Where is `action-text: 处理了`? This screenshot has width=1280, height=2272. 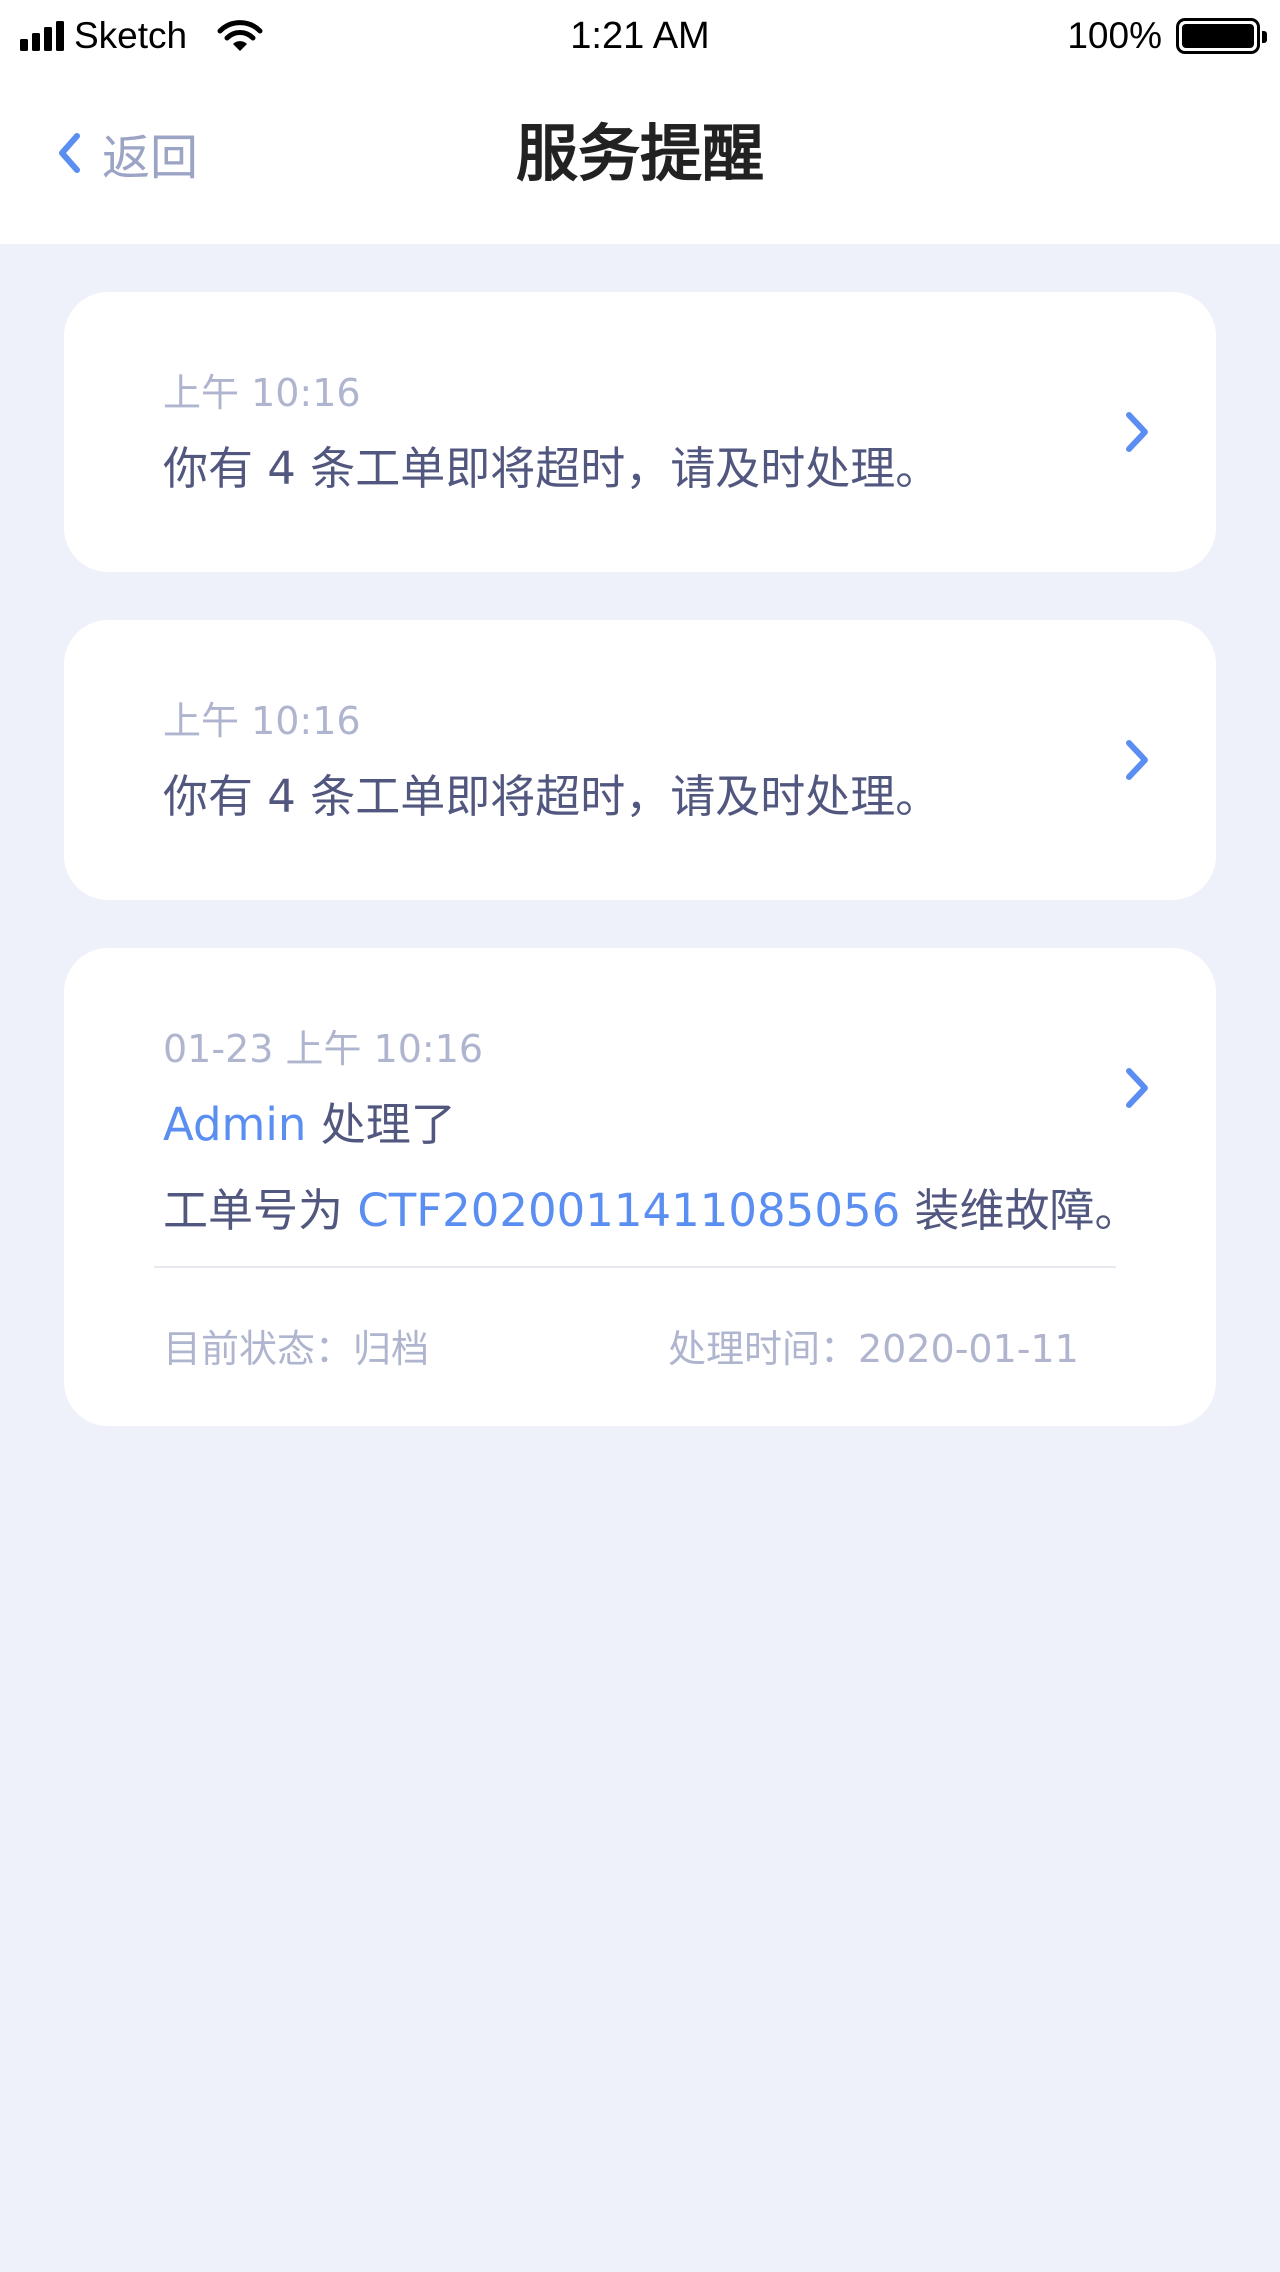
action-text: 处理了 is located at coordinates (388, 1124).